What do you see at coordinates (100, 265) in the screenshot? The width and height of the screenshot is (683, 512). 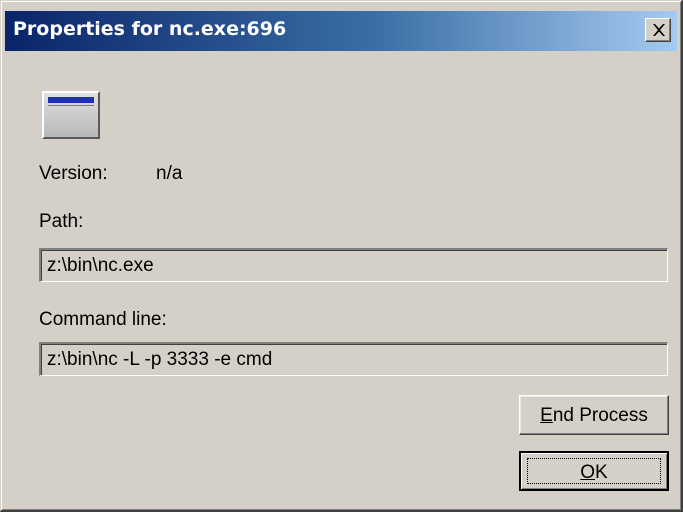 I see `path-value: z:\bin\nc.exe` at bounding box center [100, 265].